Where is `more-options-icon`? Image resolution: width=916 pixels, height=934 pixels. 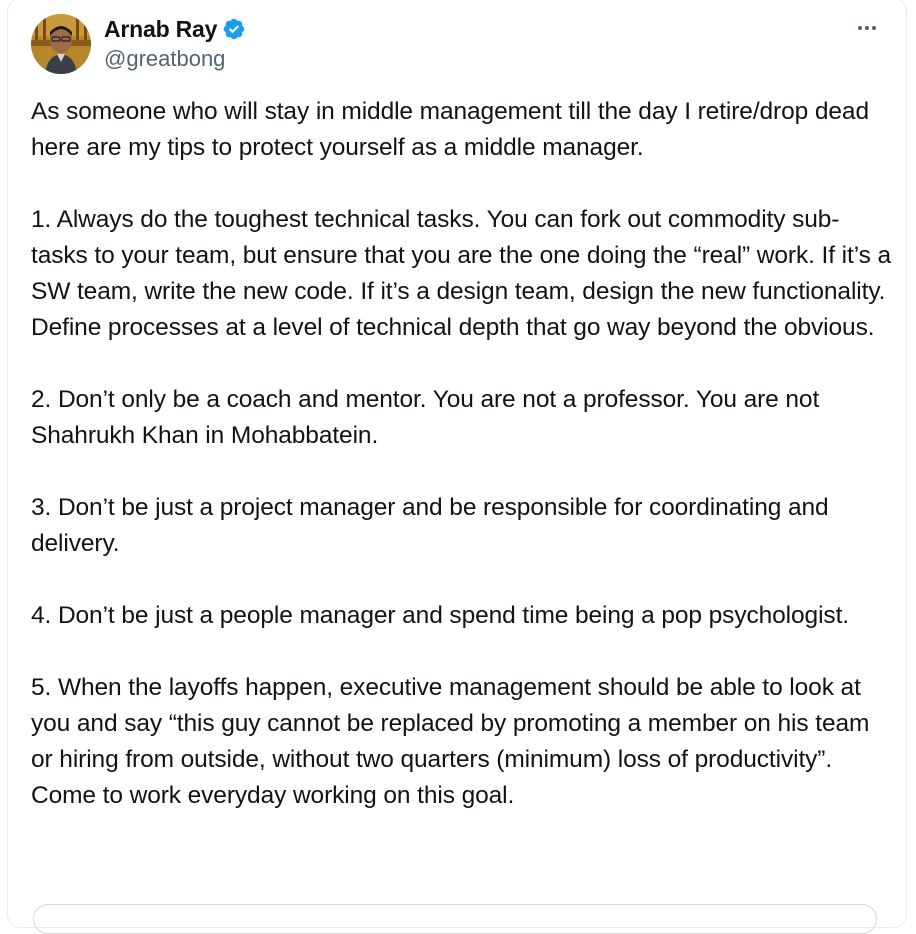
more-options-icon is located at coordinates (867, 28).